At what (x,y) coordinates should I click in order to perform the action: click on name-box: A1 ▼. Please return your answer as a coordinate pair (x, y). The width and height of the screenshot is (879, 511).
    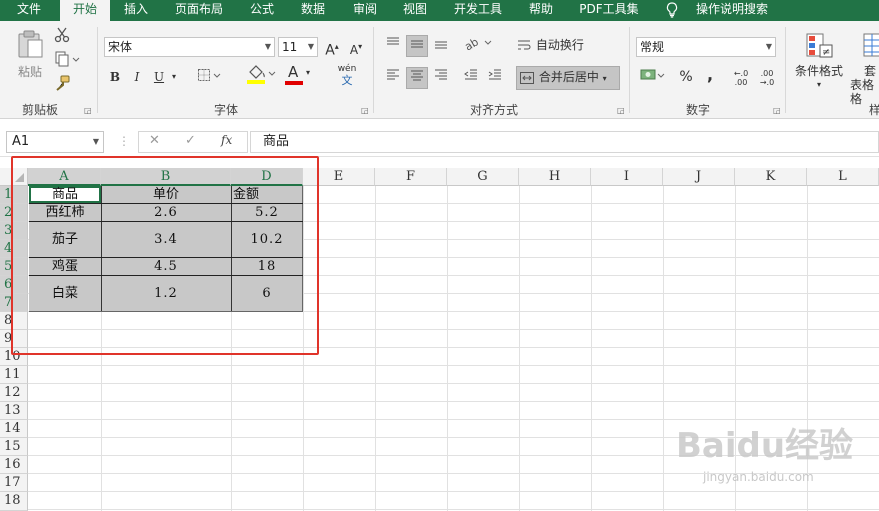
    Looking at the image, I should click on (55, 142).